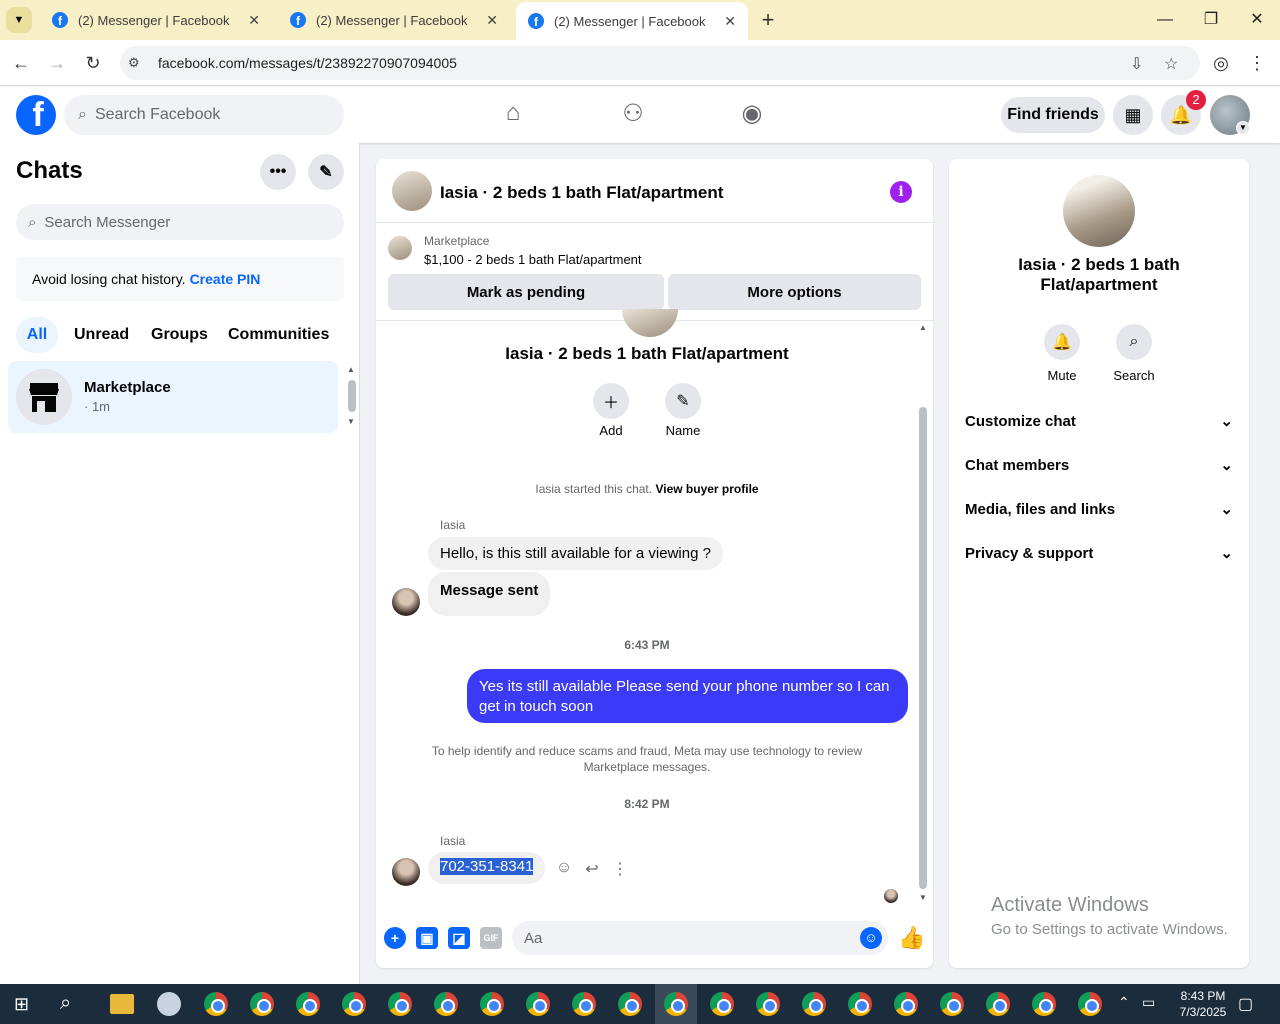  I want to click on home-icon: ⌂, so click(513, 115).